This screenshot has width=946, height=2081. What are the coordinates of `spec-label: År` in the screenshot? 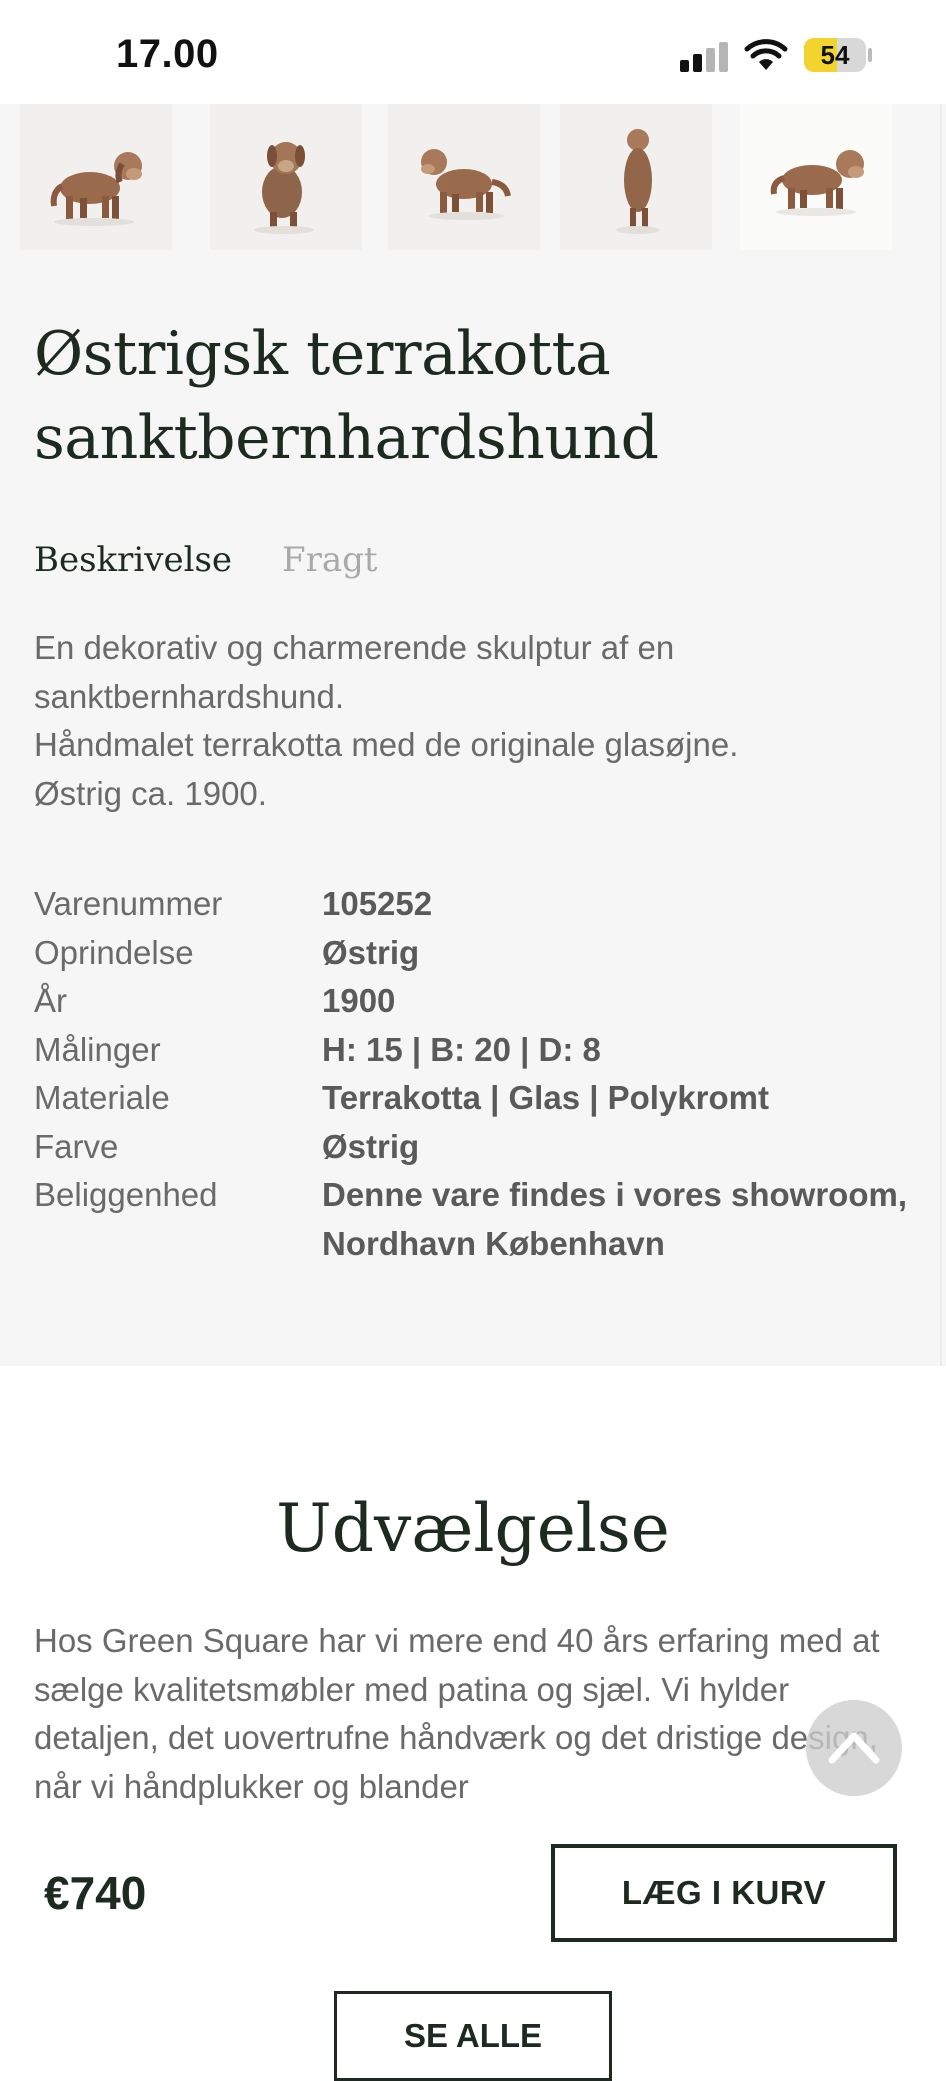 It's located at (50, 1000).